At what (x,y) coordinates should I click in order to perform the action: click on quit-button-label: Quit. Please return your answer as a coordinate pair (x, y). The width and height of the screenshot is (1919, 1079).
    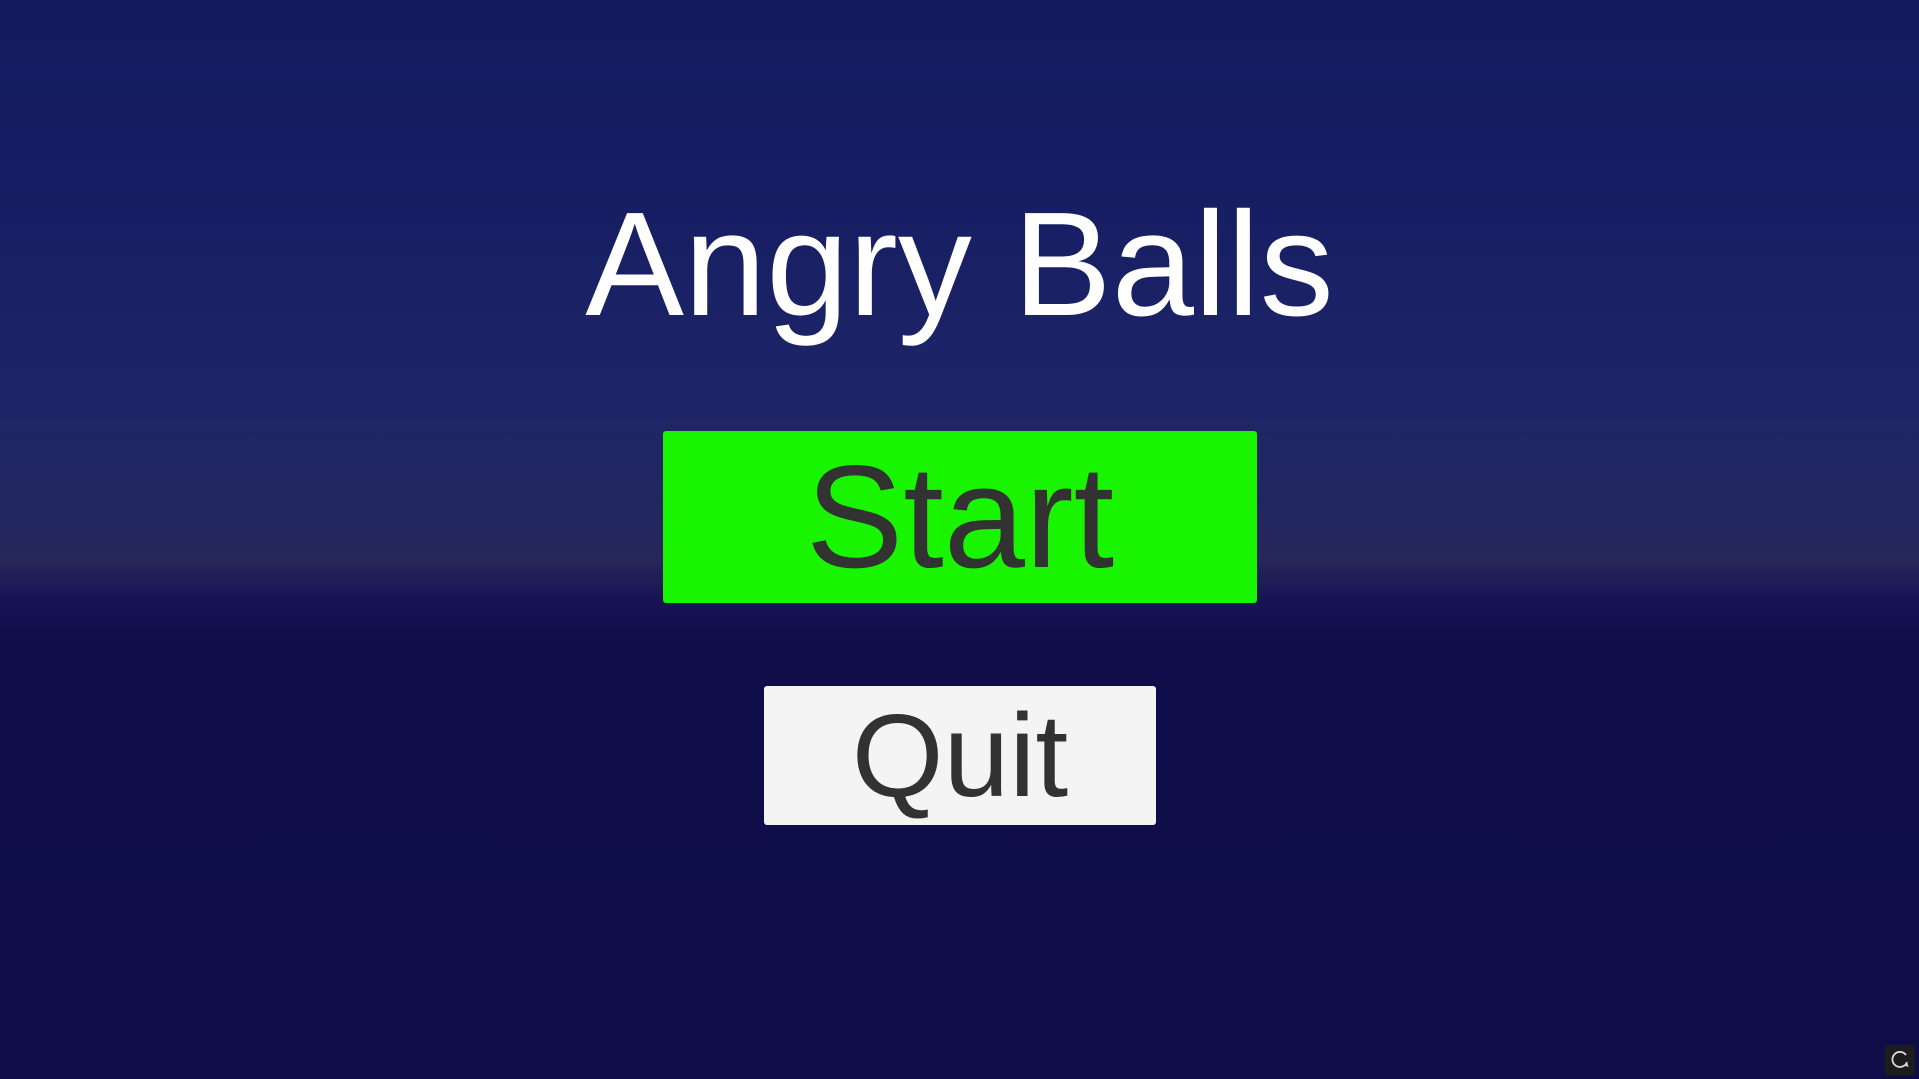
    Looking at the image, I should click on (960, 755).